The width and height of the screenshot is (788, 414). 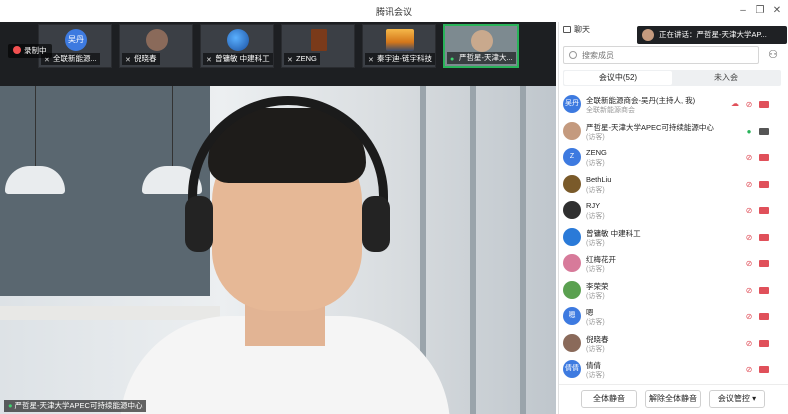 What do you see at coordinates (576, 30) in the screenshot?
I see `chat-tab: 聊天` at bounding box center [576, 30].